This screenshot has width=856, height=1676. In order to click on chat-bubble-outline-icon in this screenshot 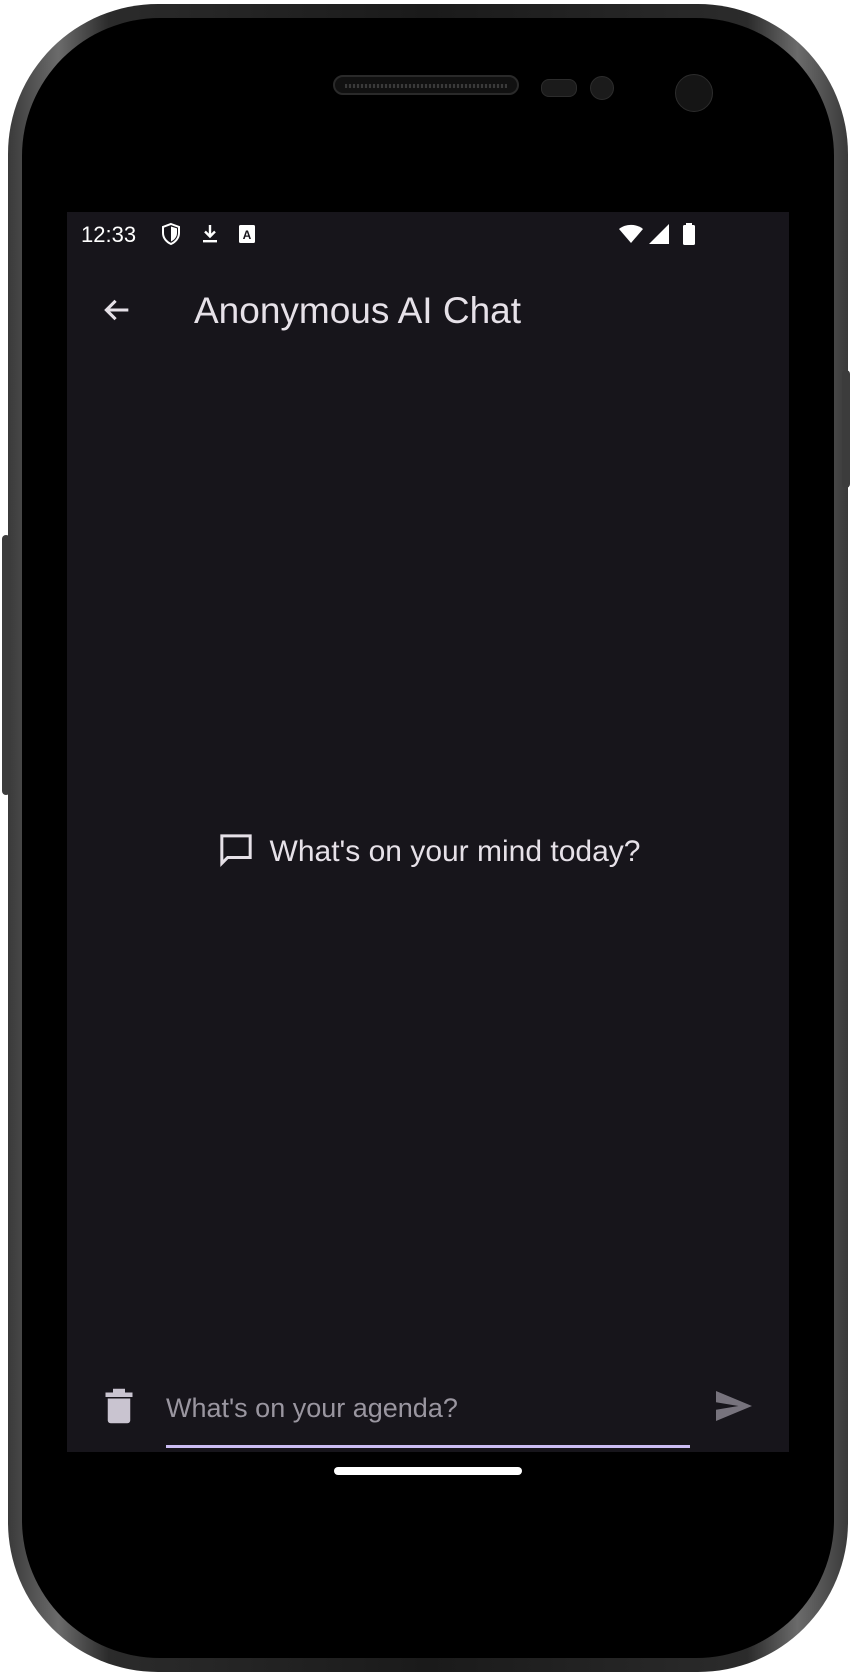, I will do `click(236, 852)`.